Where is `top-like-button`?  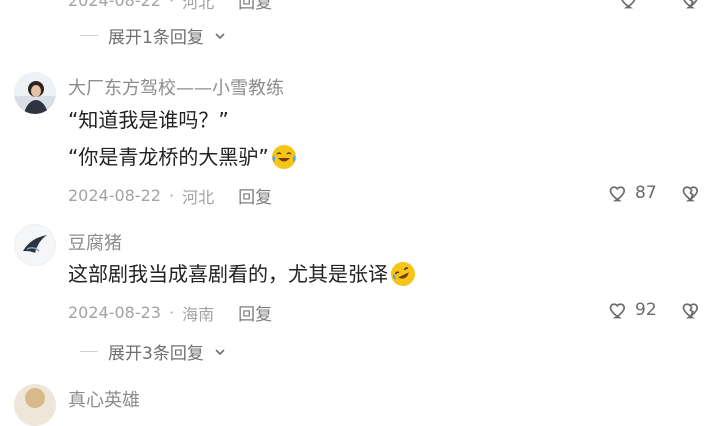
top-like-button is located at coordinates (630, 5).